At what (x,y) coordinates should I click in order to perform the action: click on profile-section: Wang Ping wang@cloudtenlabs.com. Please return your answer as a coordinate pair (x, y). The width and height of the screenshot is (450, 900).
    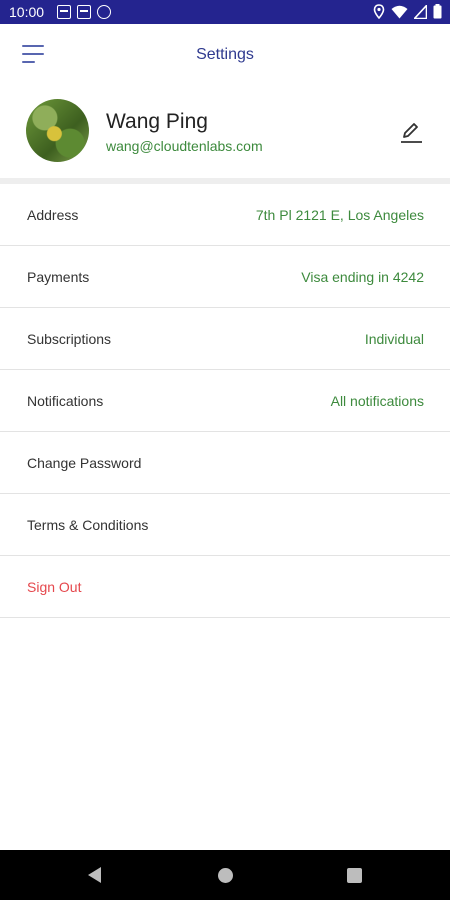
    Looking at the image, I should click on (225, 133).